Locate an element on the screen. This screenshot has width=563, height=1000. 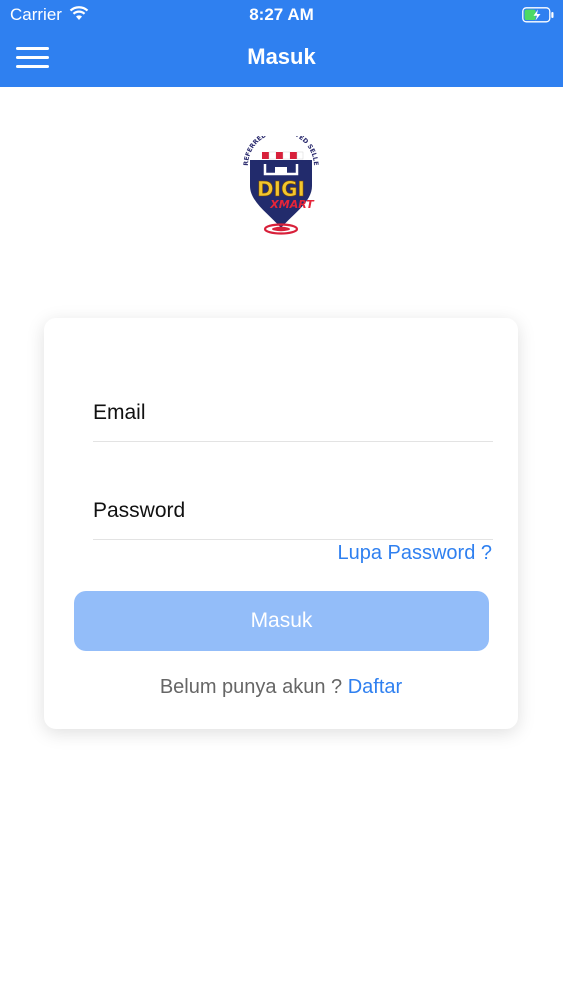
page-title: Masuk is located at coordinates (281, 56).